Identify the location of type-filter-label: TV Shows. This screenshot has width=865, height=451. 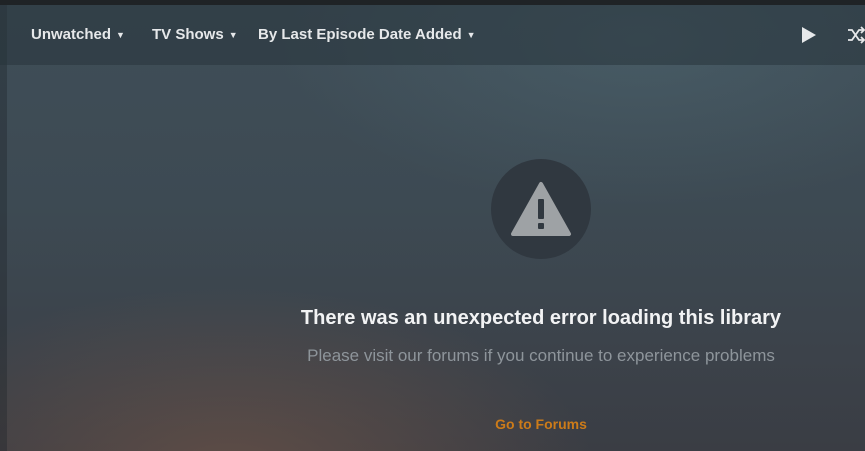
(188, 34).